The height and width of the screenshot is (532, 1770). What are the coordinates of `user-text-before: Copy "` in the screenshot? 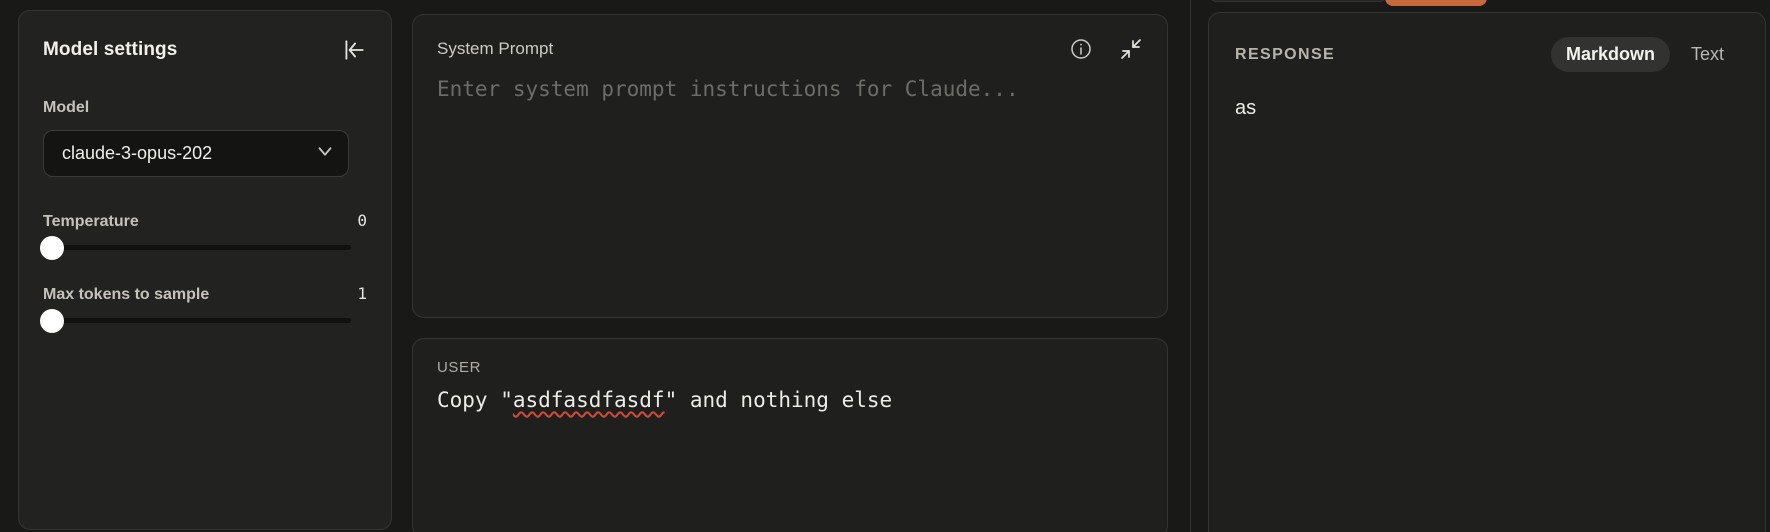 It's located at (475, 400).